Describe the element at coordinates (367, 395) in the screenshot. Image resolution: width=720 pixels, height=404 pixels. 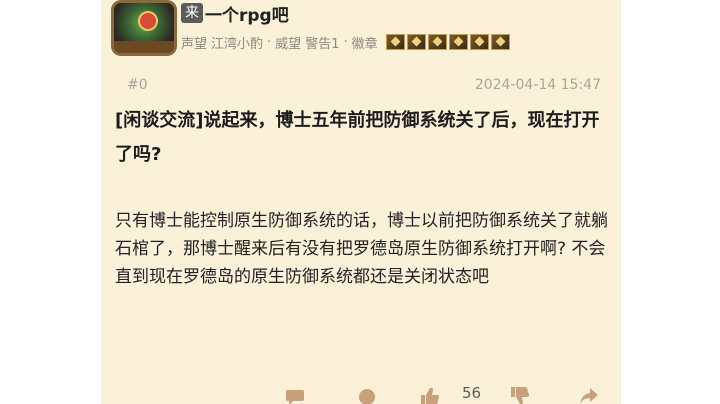
I see `comment-icon` at that location.